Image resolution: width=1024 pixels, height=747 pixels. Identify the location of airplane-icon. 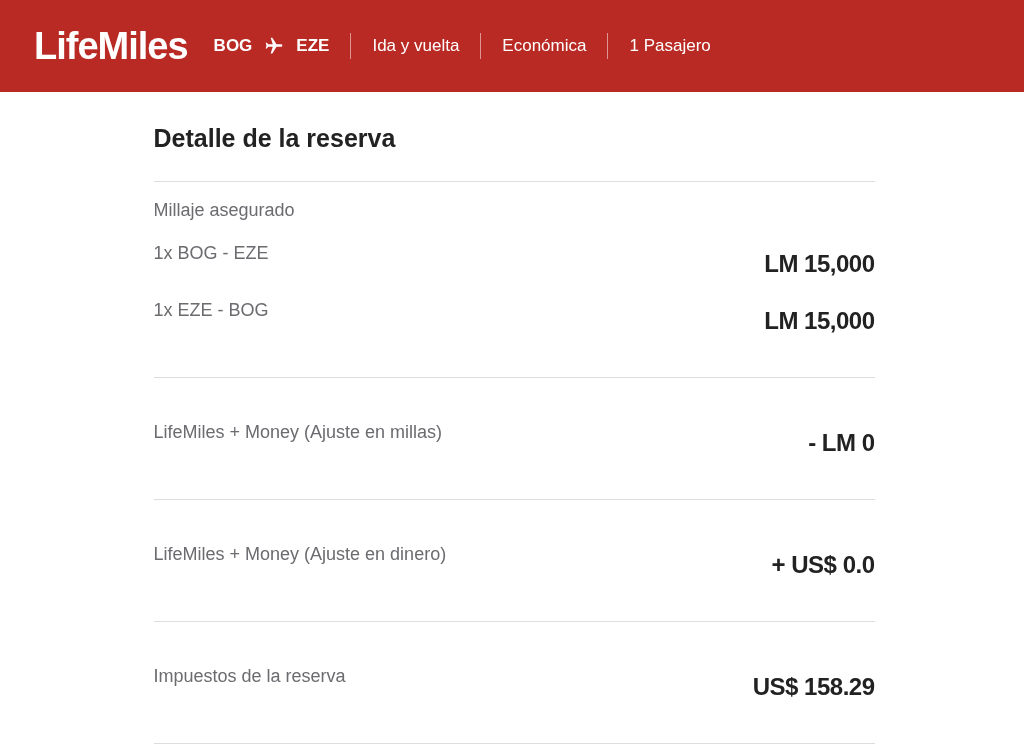
(274, 46).